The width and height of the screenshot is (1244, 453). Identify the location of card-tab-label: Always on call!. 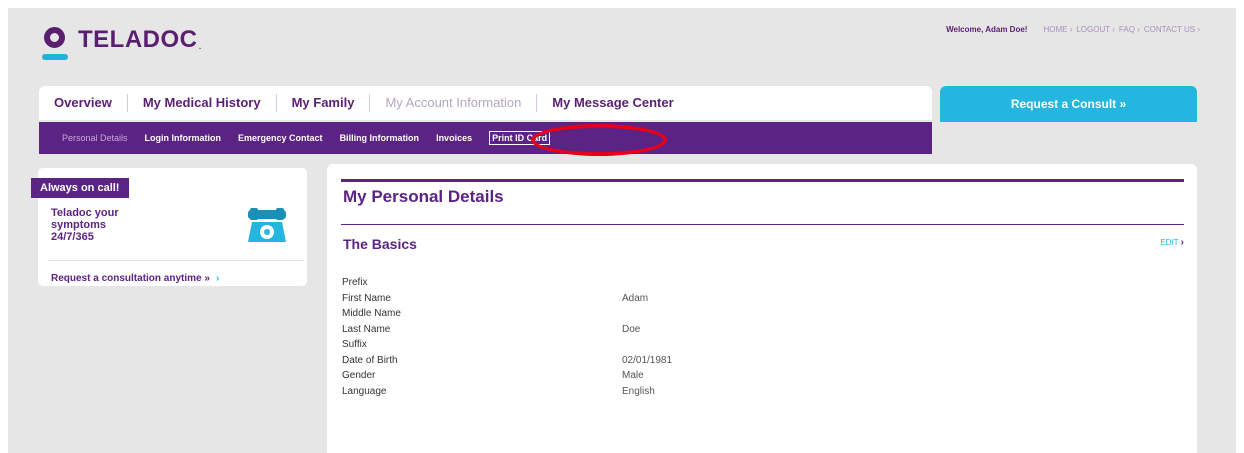
(80, 188).